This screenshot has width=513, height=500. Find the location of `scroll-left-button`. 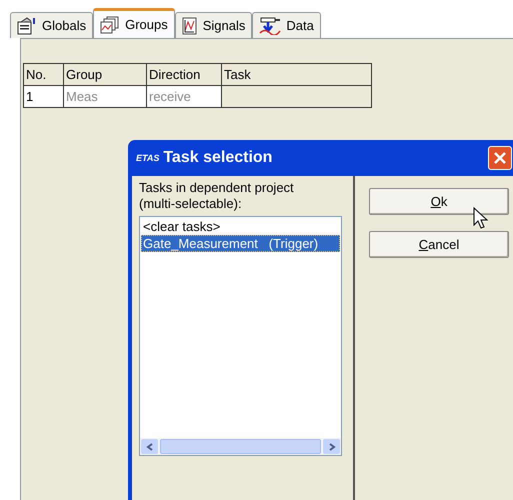

scroll-left-button is located at coordinates (149, 446).